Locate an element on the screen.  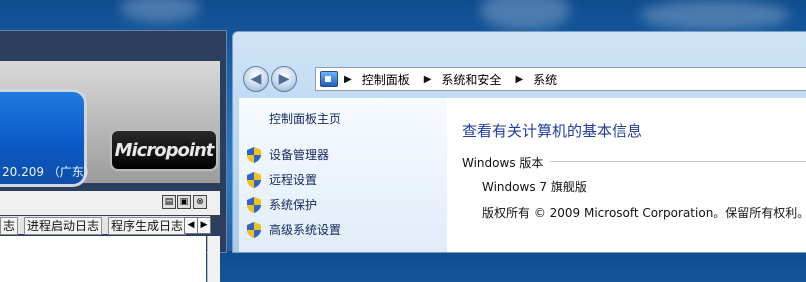
control-panel-icon is located at coordinates (329, 79).